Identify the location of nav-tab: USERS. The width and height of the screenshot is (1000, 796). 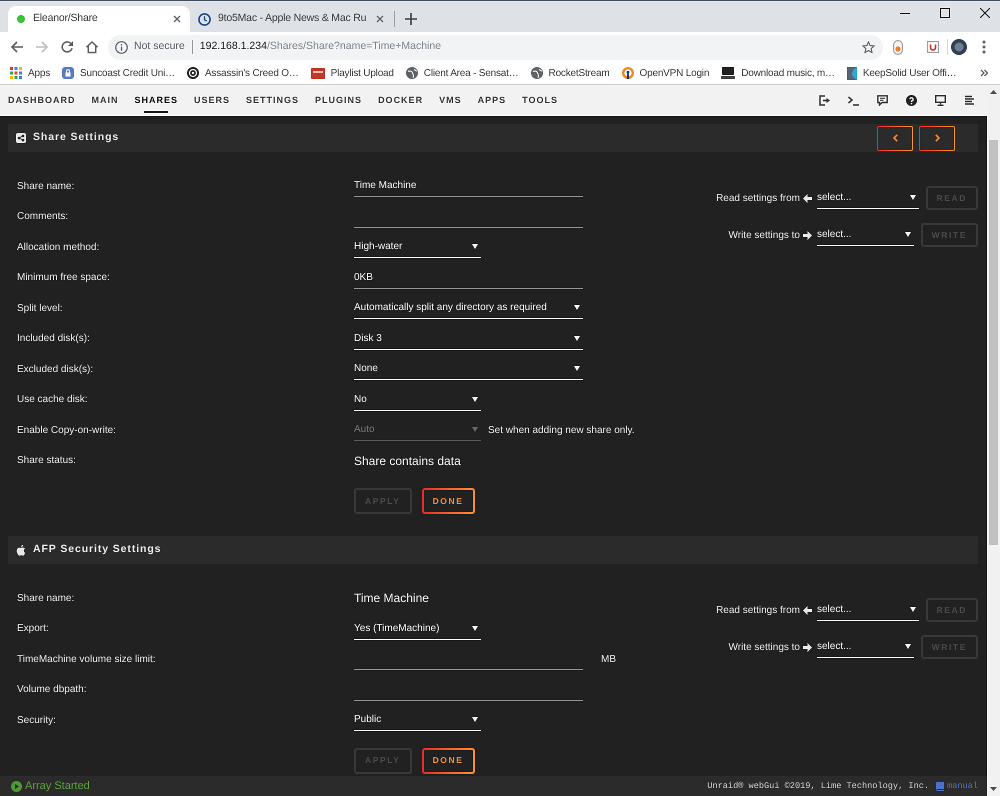
(212, 100).